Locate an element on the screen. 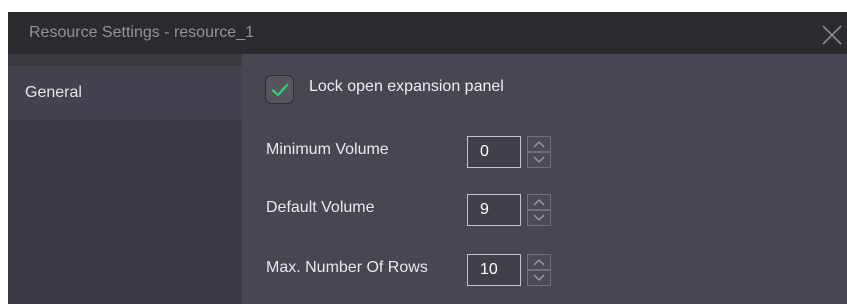 This screenshot has width=847, height=304. window-title: Resource Settings - resource_1 is located at coordinates (141, 32).